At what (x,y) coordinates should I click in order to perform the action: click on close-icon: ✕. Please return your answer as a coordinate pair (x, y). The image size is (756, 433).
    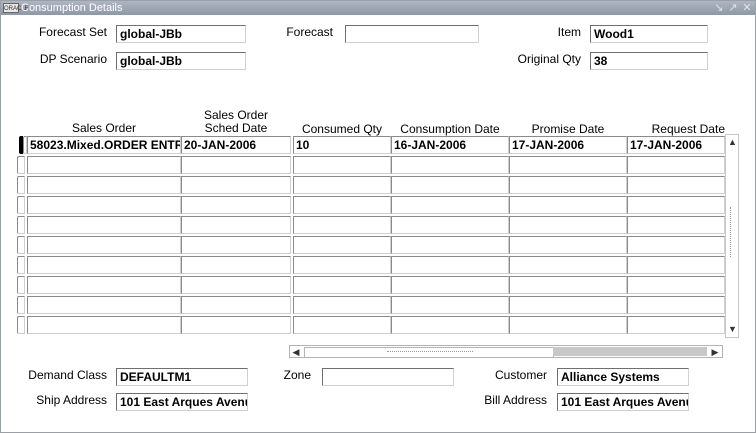
    Looking at the image, I should click on (747, 8).